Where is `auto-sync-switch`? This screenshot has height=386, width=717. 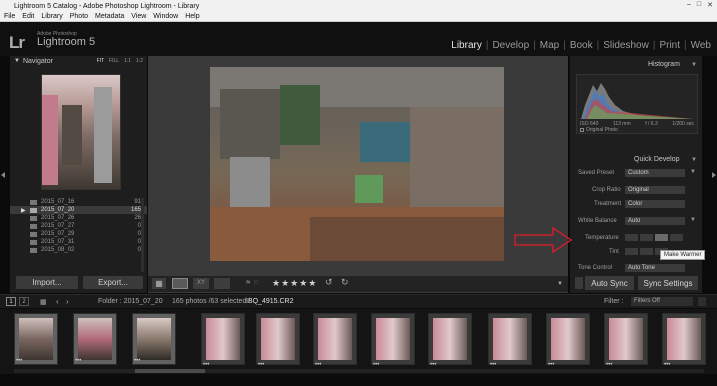 auto-sync-switch is located at coordinates (579, 283).